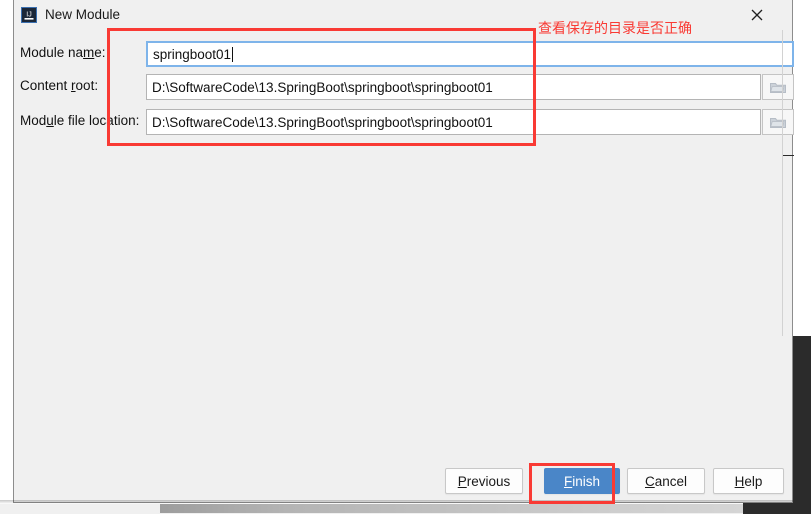 This screenshot has height=514, width=811. I want to click on form-row-module-name: Module name: springboot01, so click(404, 54).